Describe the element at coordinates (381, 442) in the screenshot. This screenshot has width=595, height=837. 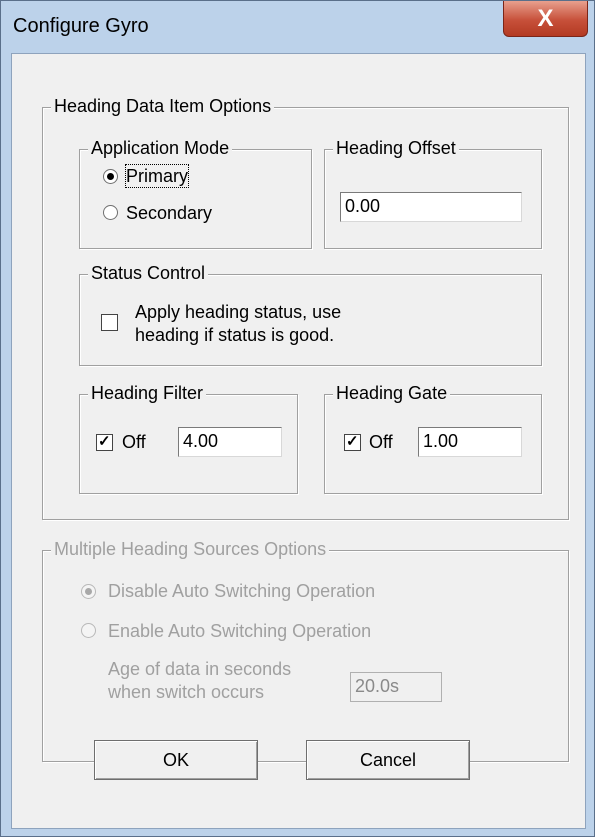
I see `heading-gate-off-label: Off` at that location.